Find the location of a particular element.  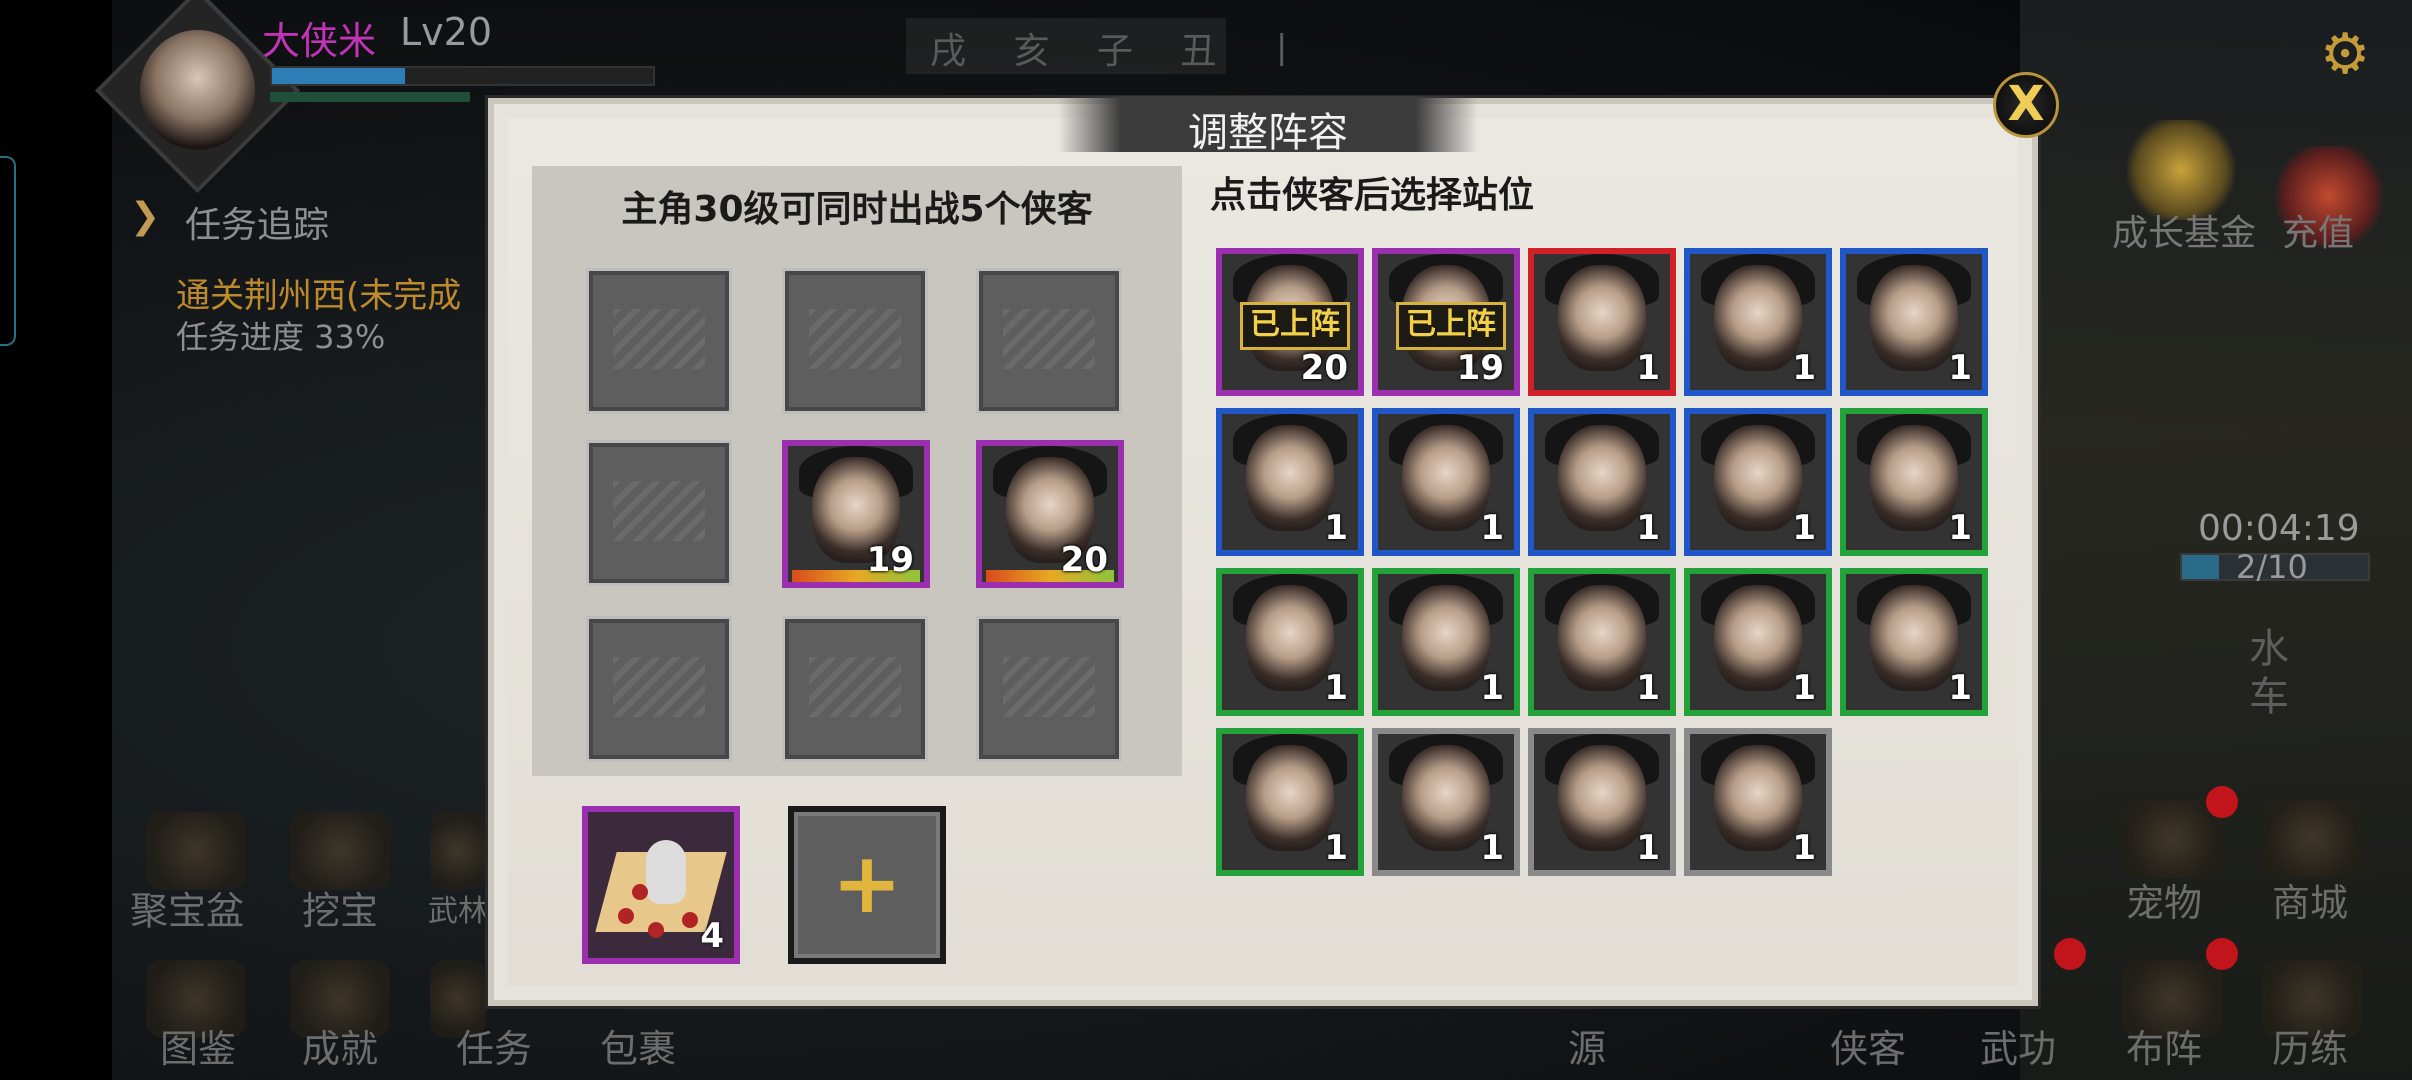

roster-hero-card: 已上阵 19 is located at coordinates (1446, 322).